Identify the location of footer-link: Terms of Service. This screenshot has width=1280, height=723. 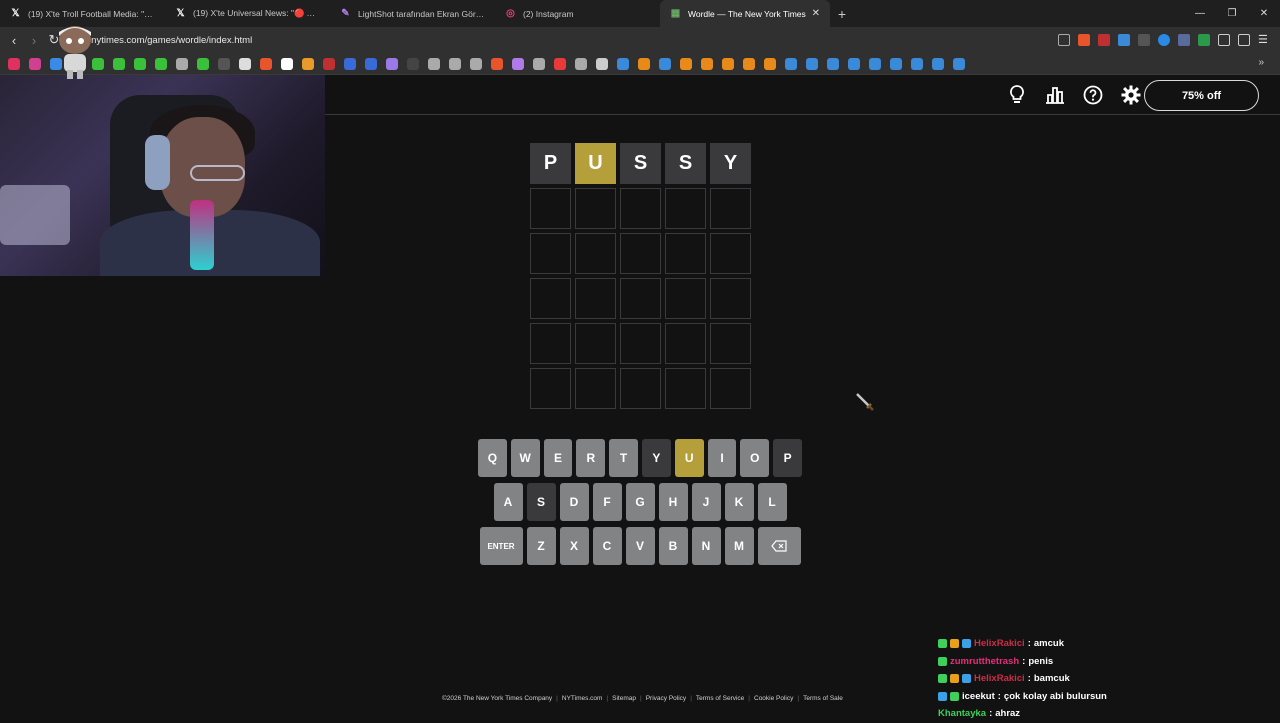
(720, 698).